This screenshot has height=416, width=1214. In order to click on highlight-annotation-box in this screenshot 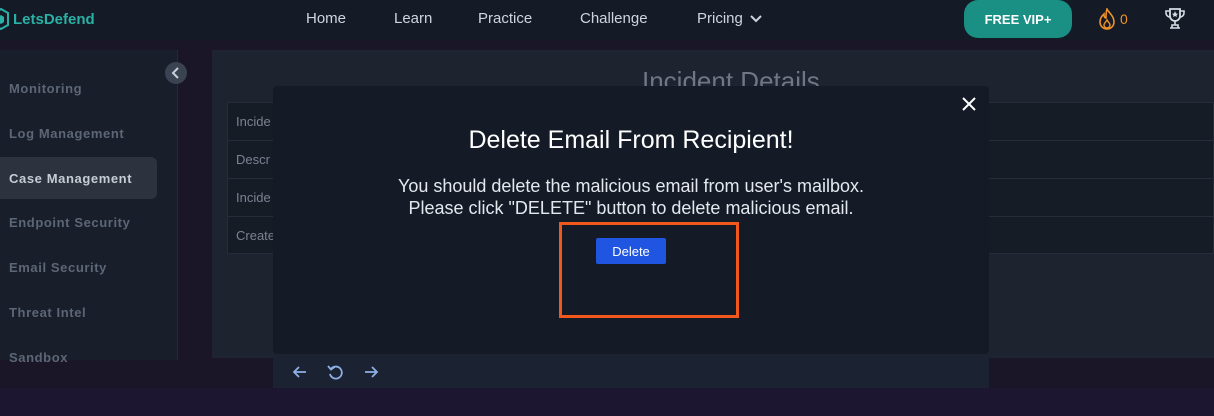, I will do `click(649, 270)`.